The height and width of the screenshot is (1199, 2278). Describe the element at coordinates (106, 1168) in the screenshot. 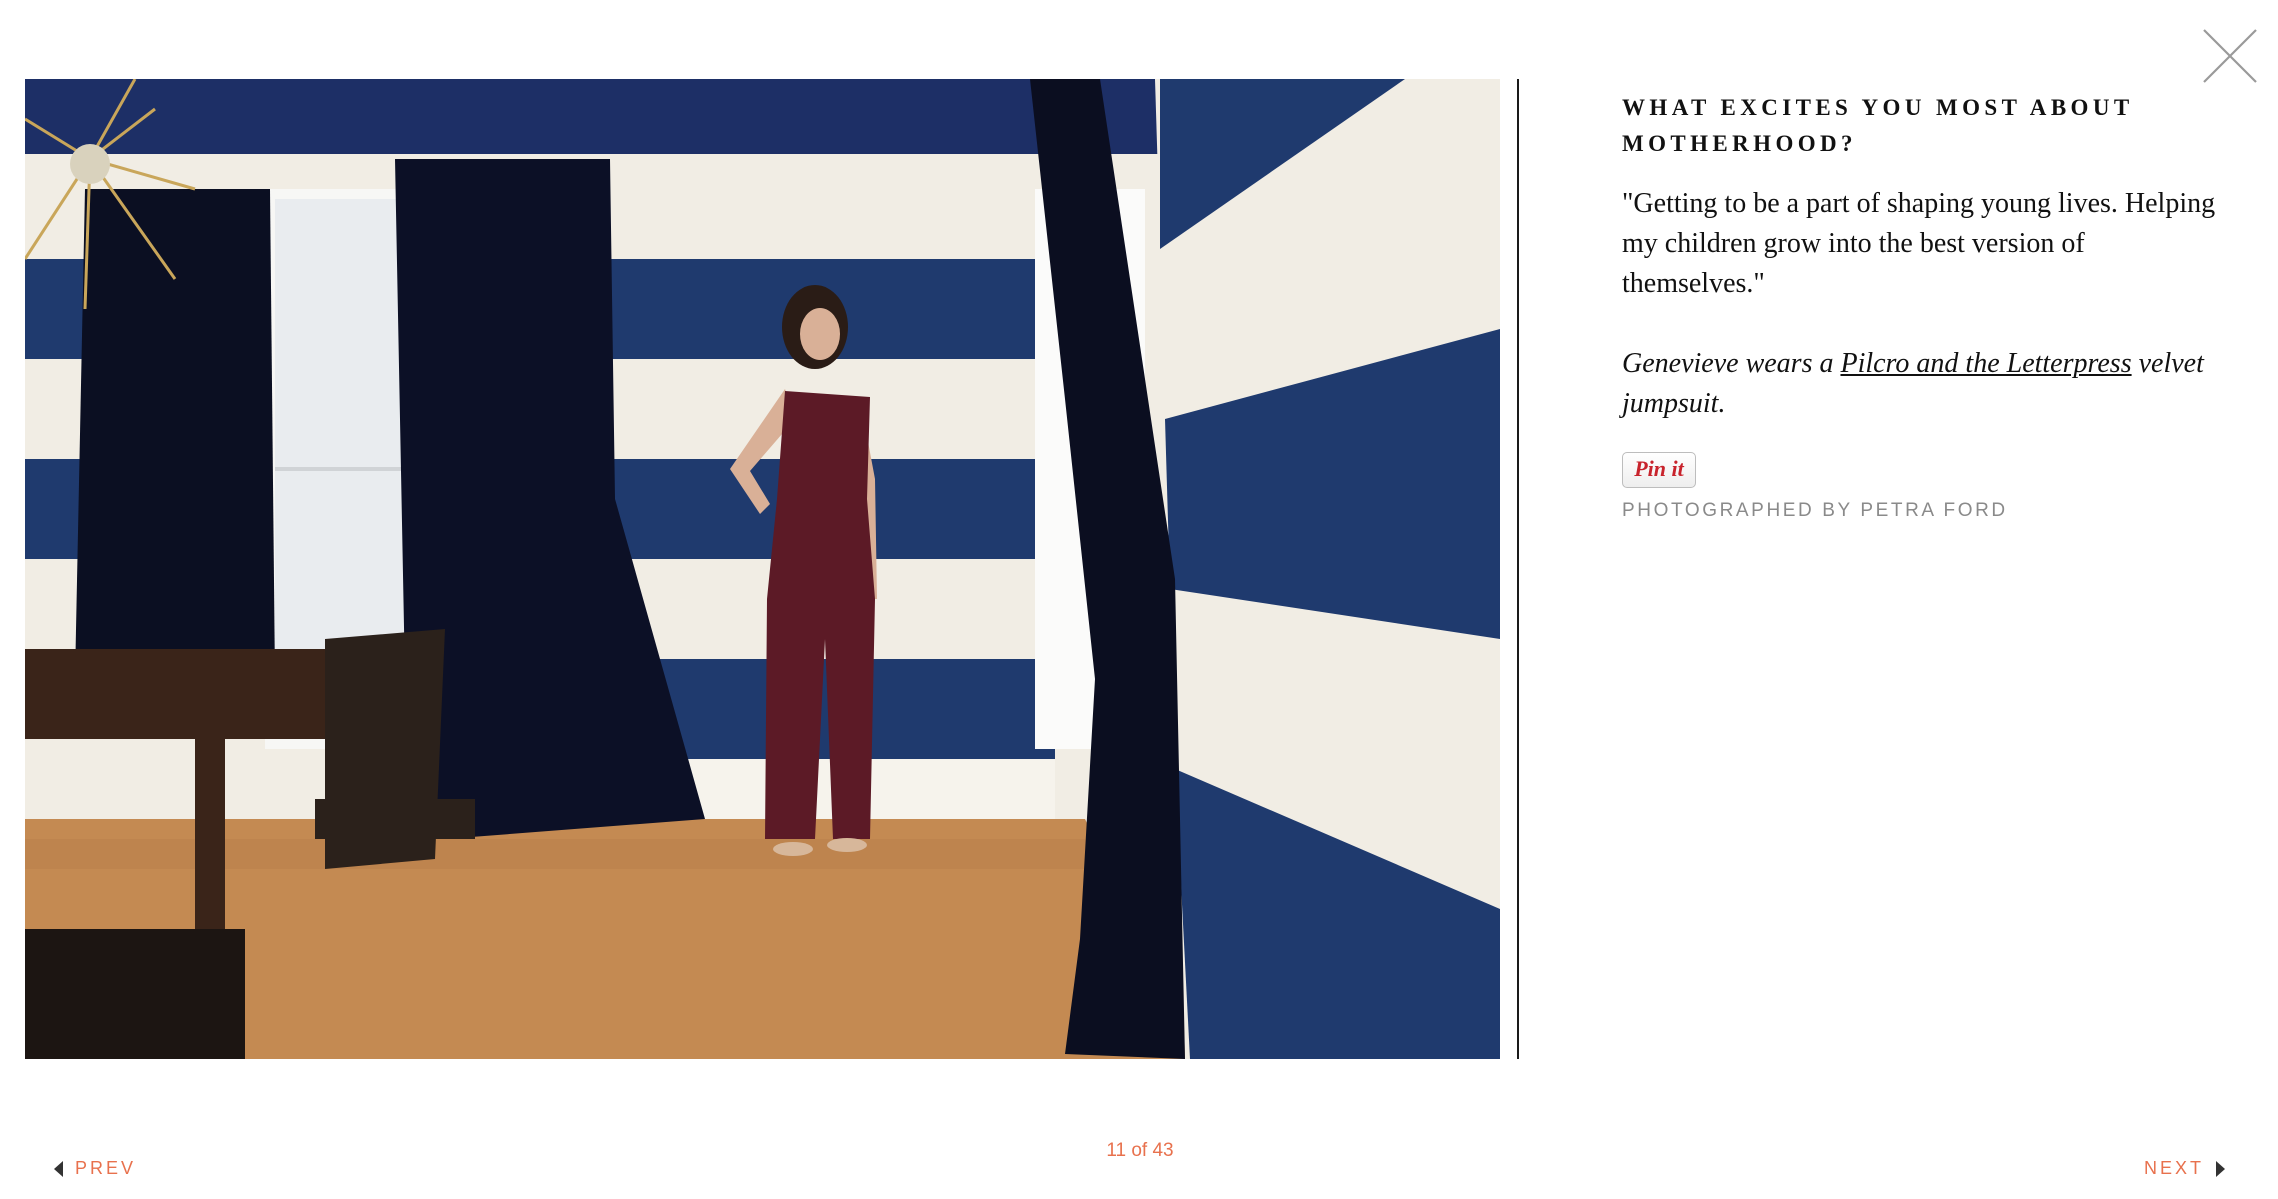

I see `prev-label: PREV` at that location.